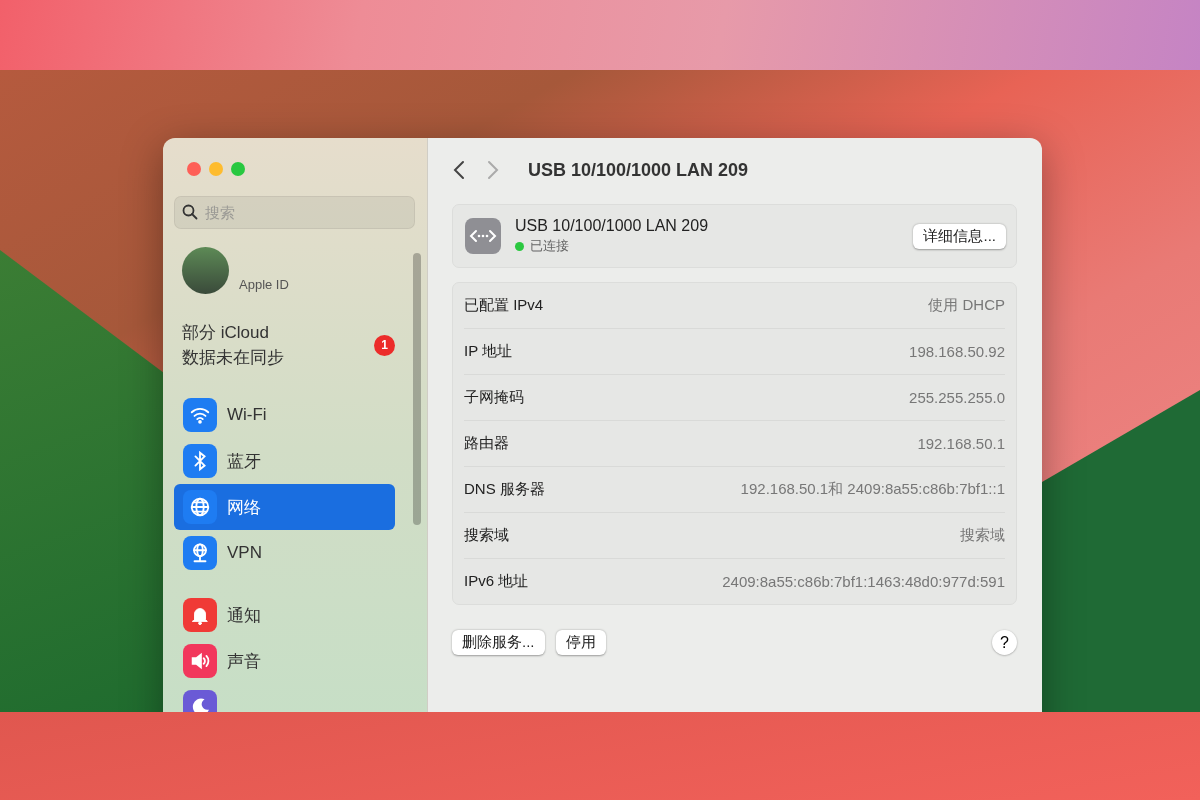  I want to click on back-icon, so click(459, 170).